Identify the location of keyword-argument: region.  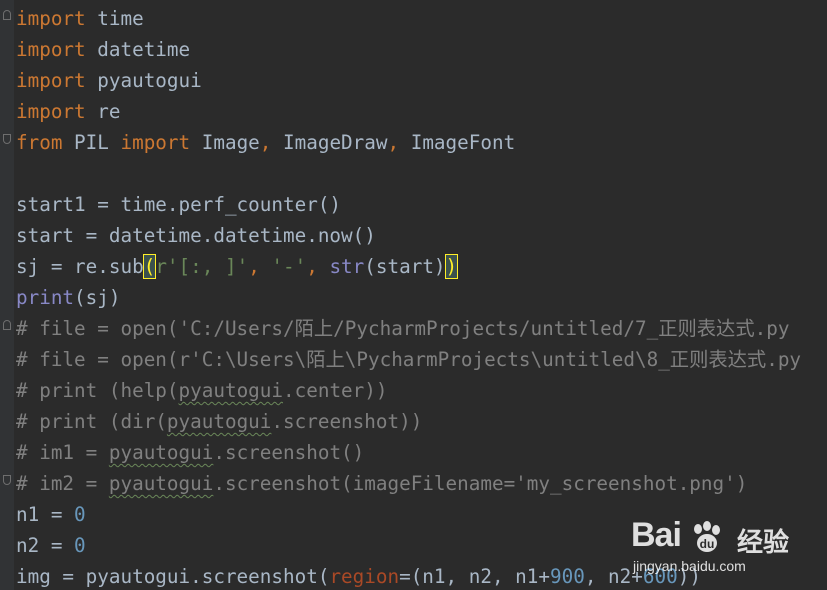
(364, 576).